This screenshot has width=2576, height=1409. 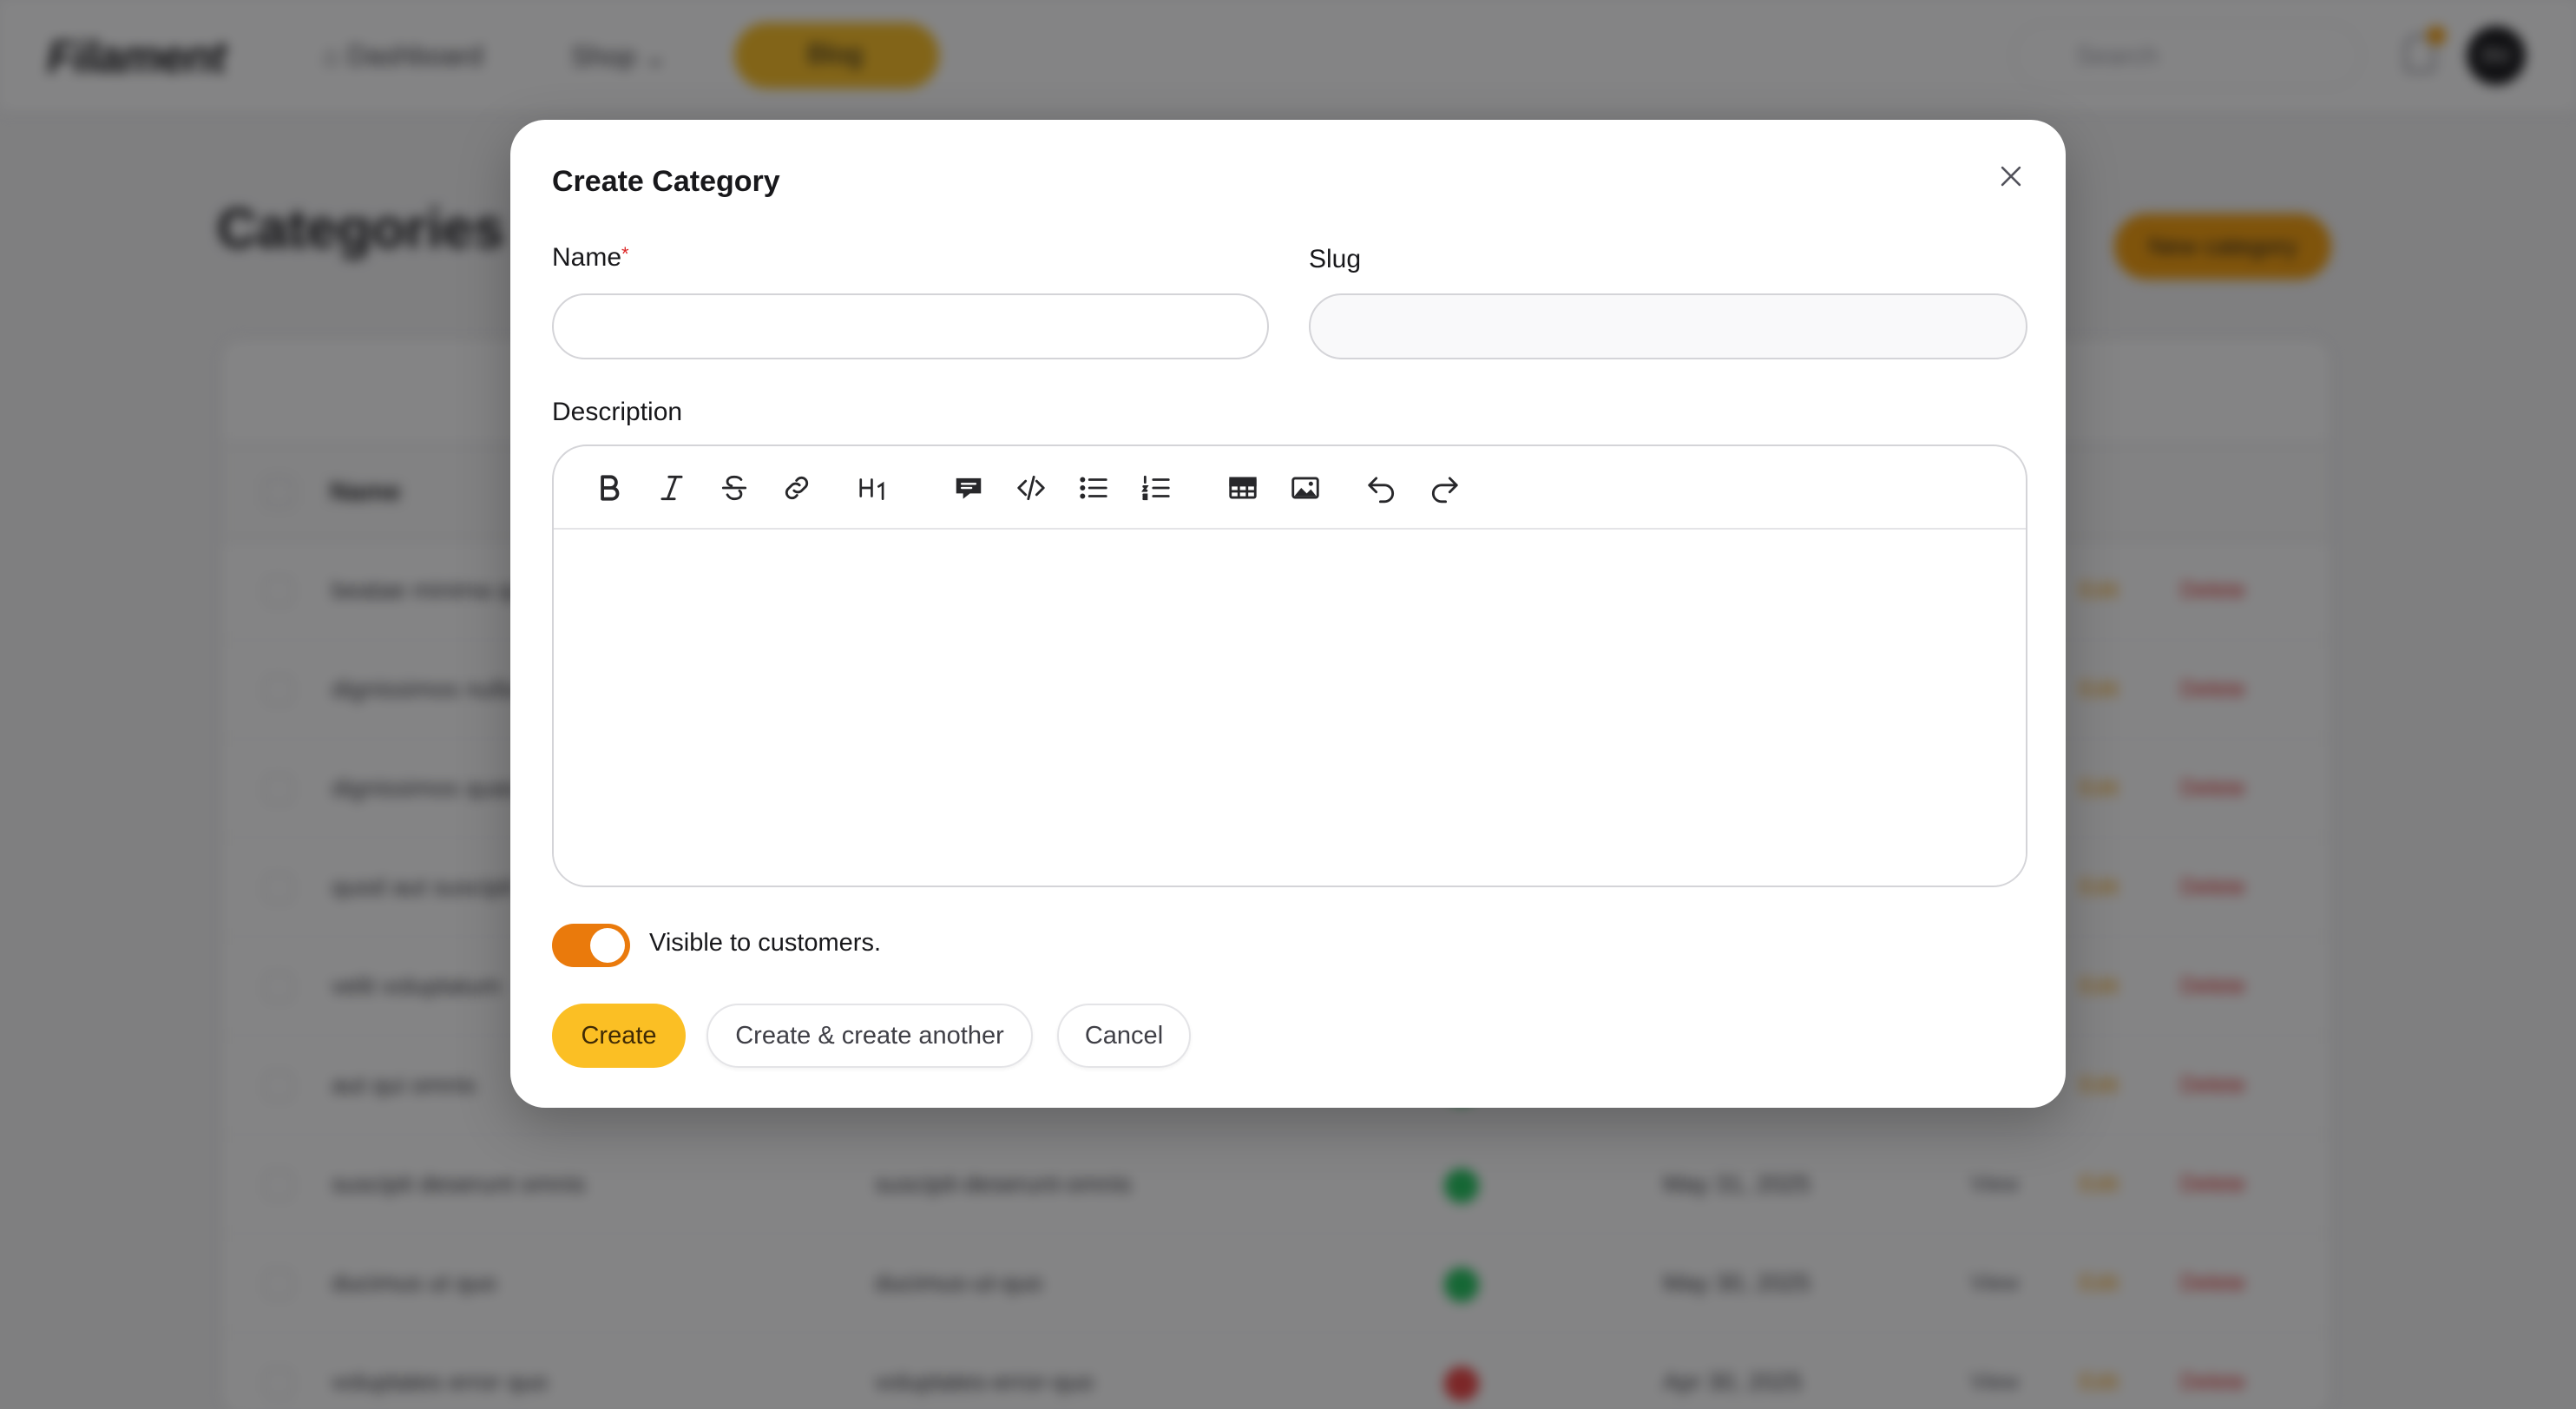 I want to click on redo-button, so click(x=1444, y=488).